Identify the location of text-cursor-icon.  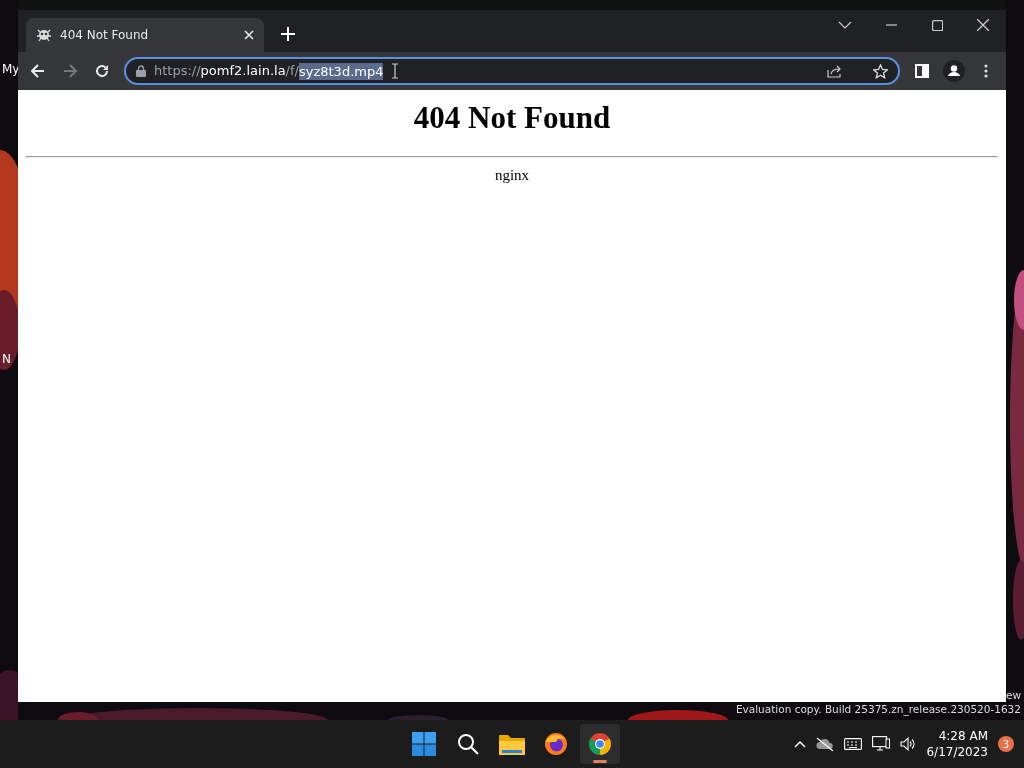
(395, 71).